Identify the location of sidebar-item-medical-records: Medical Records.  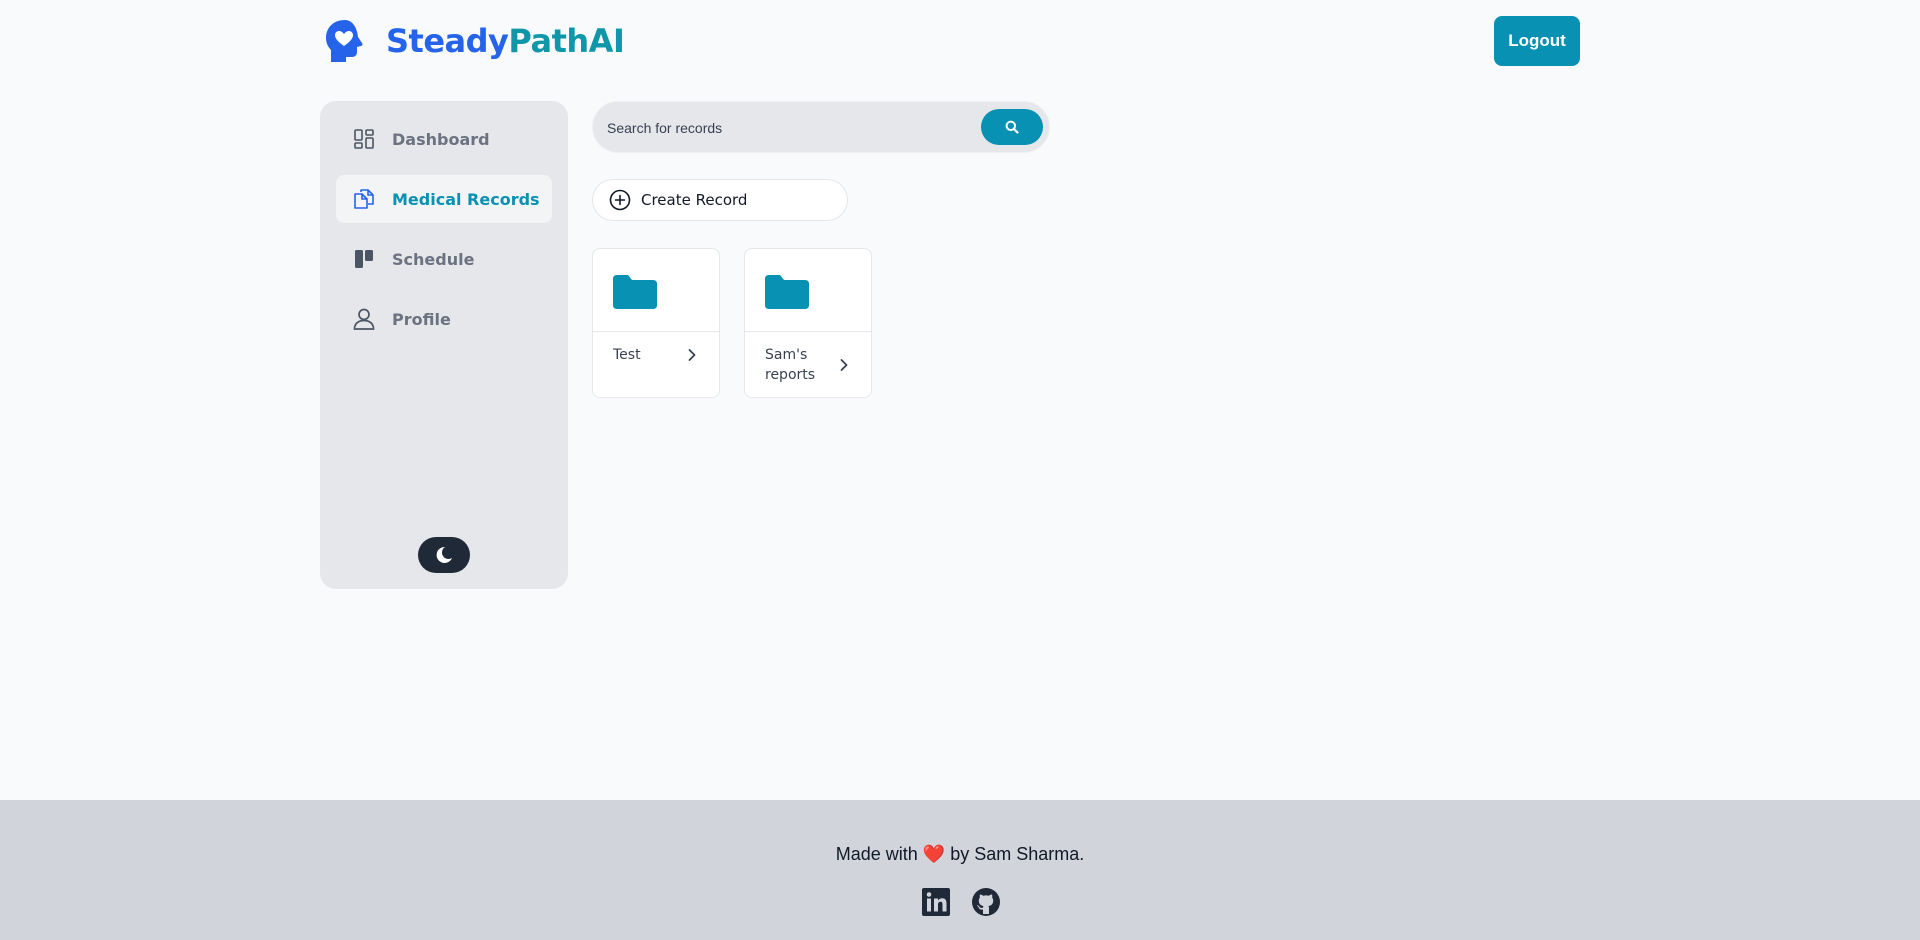
(444, 199).